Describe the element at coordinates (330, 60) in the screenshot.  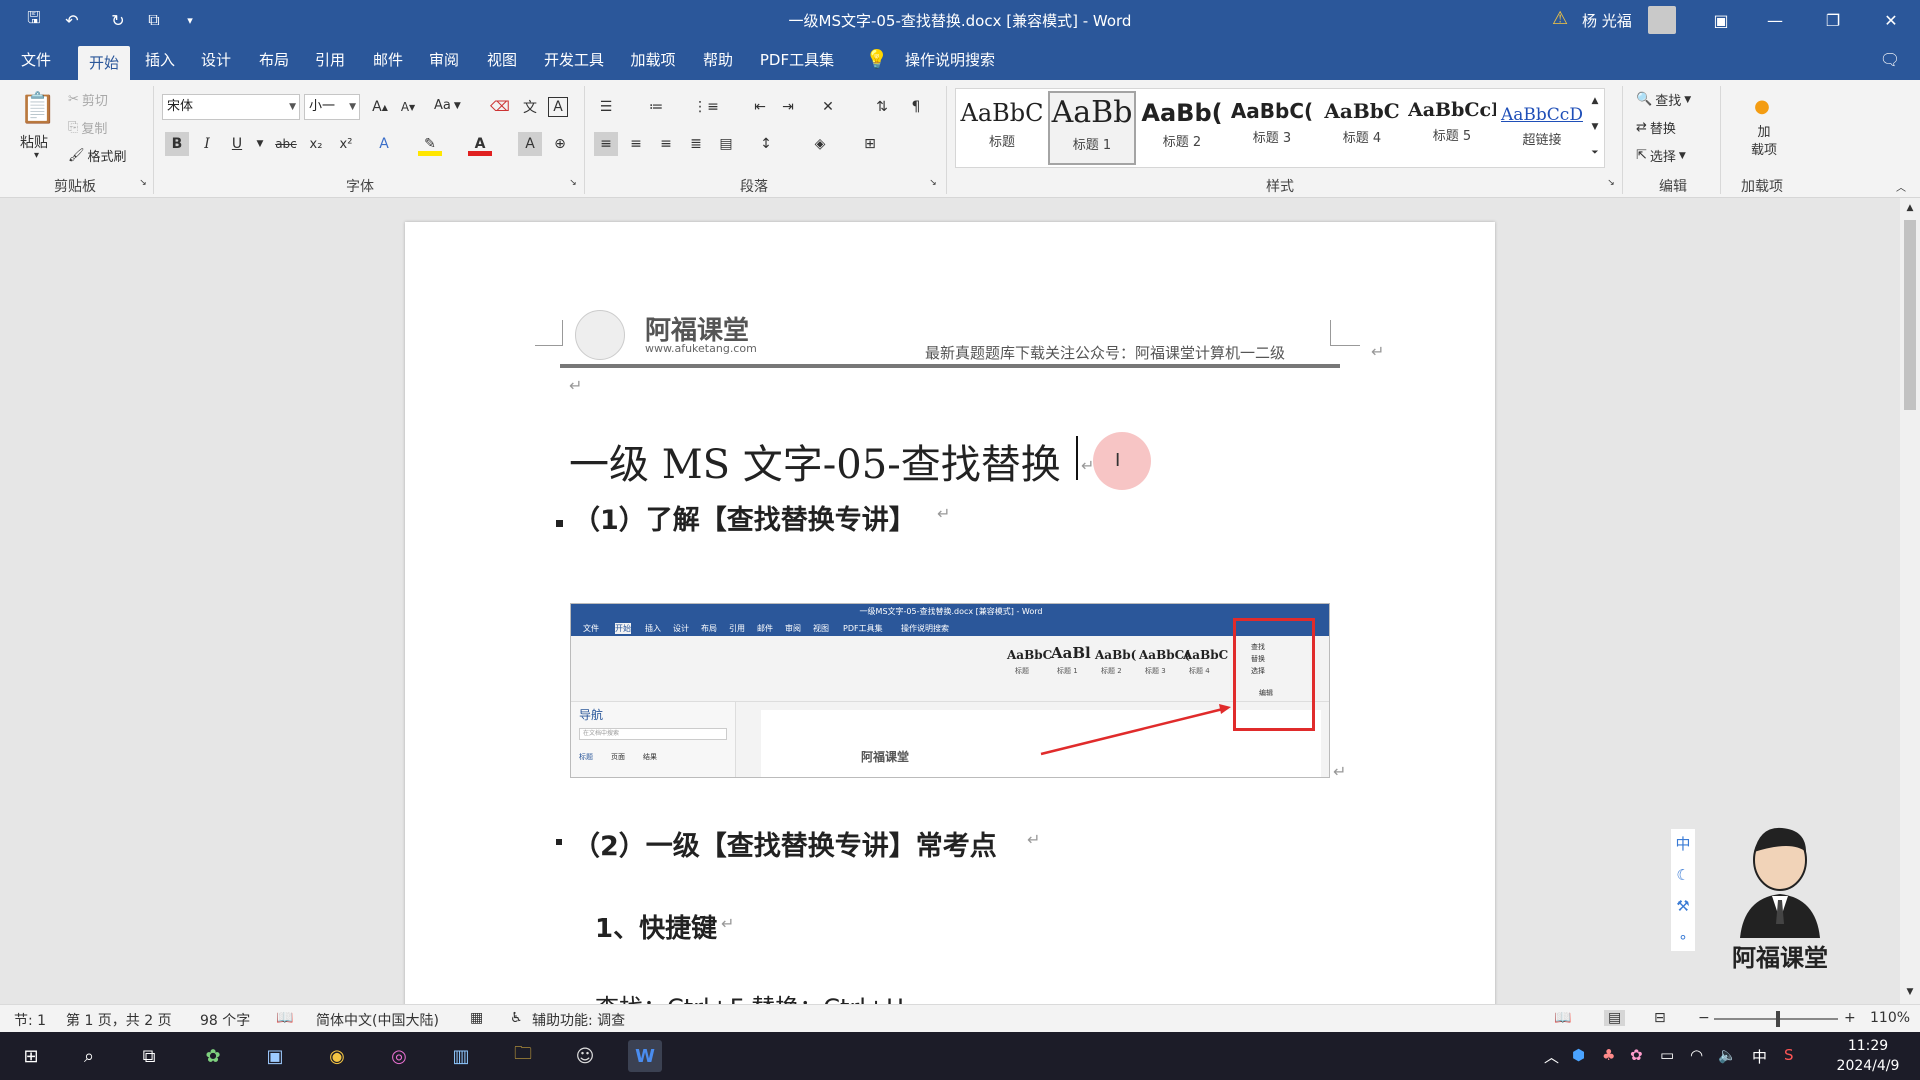
I see `tab-references: 引用` at that location.